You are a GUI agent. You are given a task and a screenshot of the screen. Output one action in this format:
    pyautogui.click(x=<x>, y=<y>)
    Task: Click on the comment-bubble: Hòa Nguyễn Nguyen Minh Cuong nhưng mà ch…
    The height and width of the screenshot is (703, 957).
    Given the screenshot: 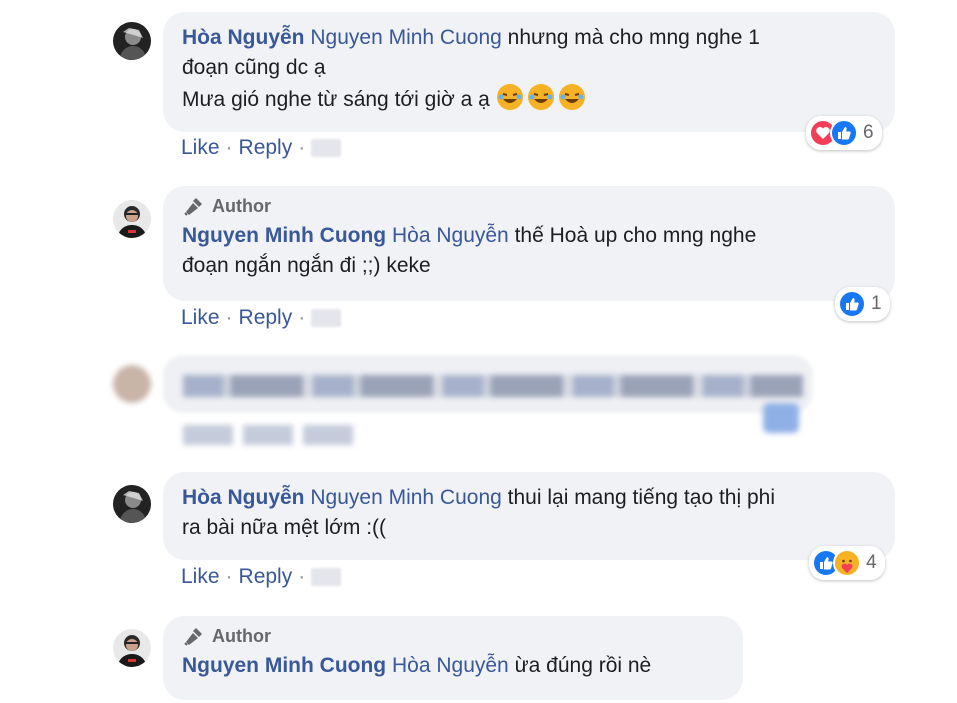 What is the action you would take?
    pyautogui.click(x=529, y=72)
    